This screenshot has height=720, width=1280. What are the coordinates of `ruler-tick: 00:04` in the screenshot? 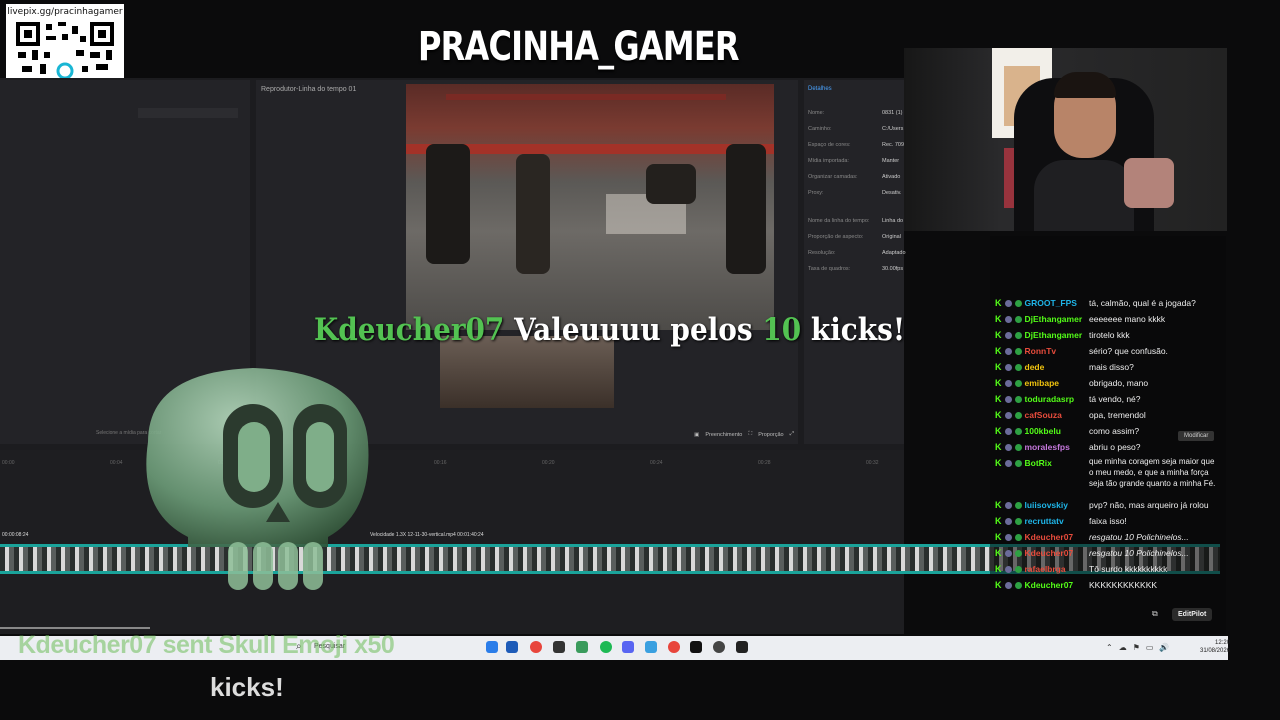 It's located at (116, 463).